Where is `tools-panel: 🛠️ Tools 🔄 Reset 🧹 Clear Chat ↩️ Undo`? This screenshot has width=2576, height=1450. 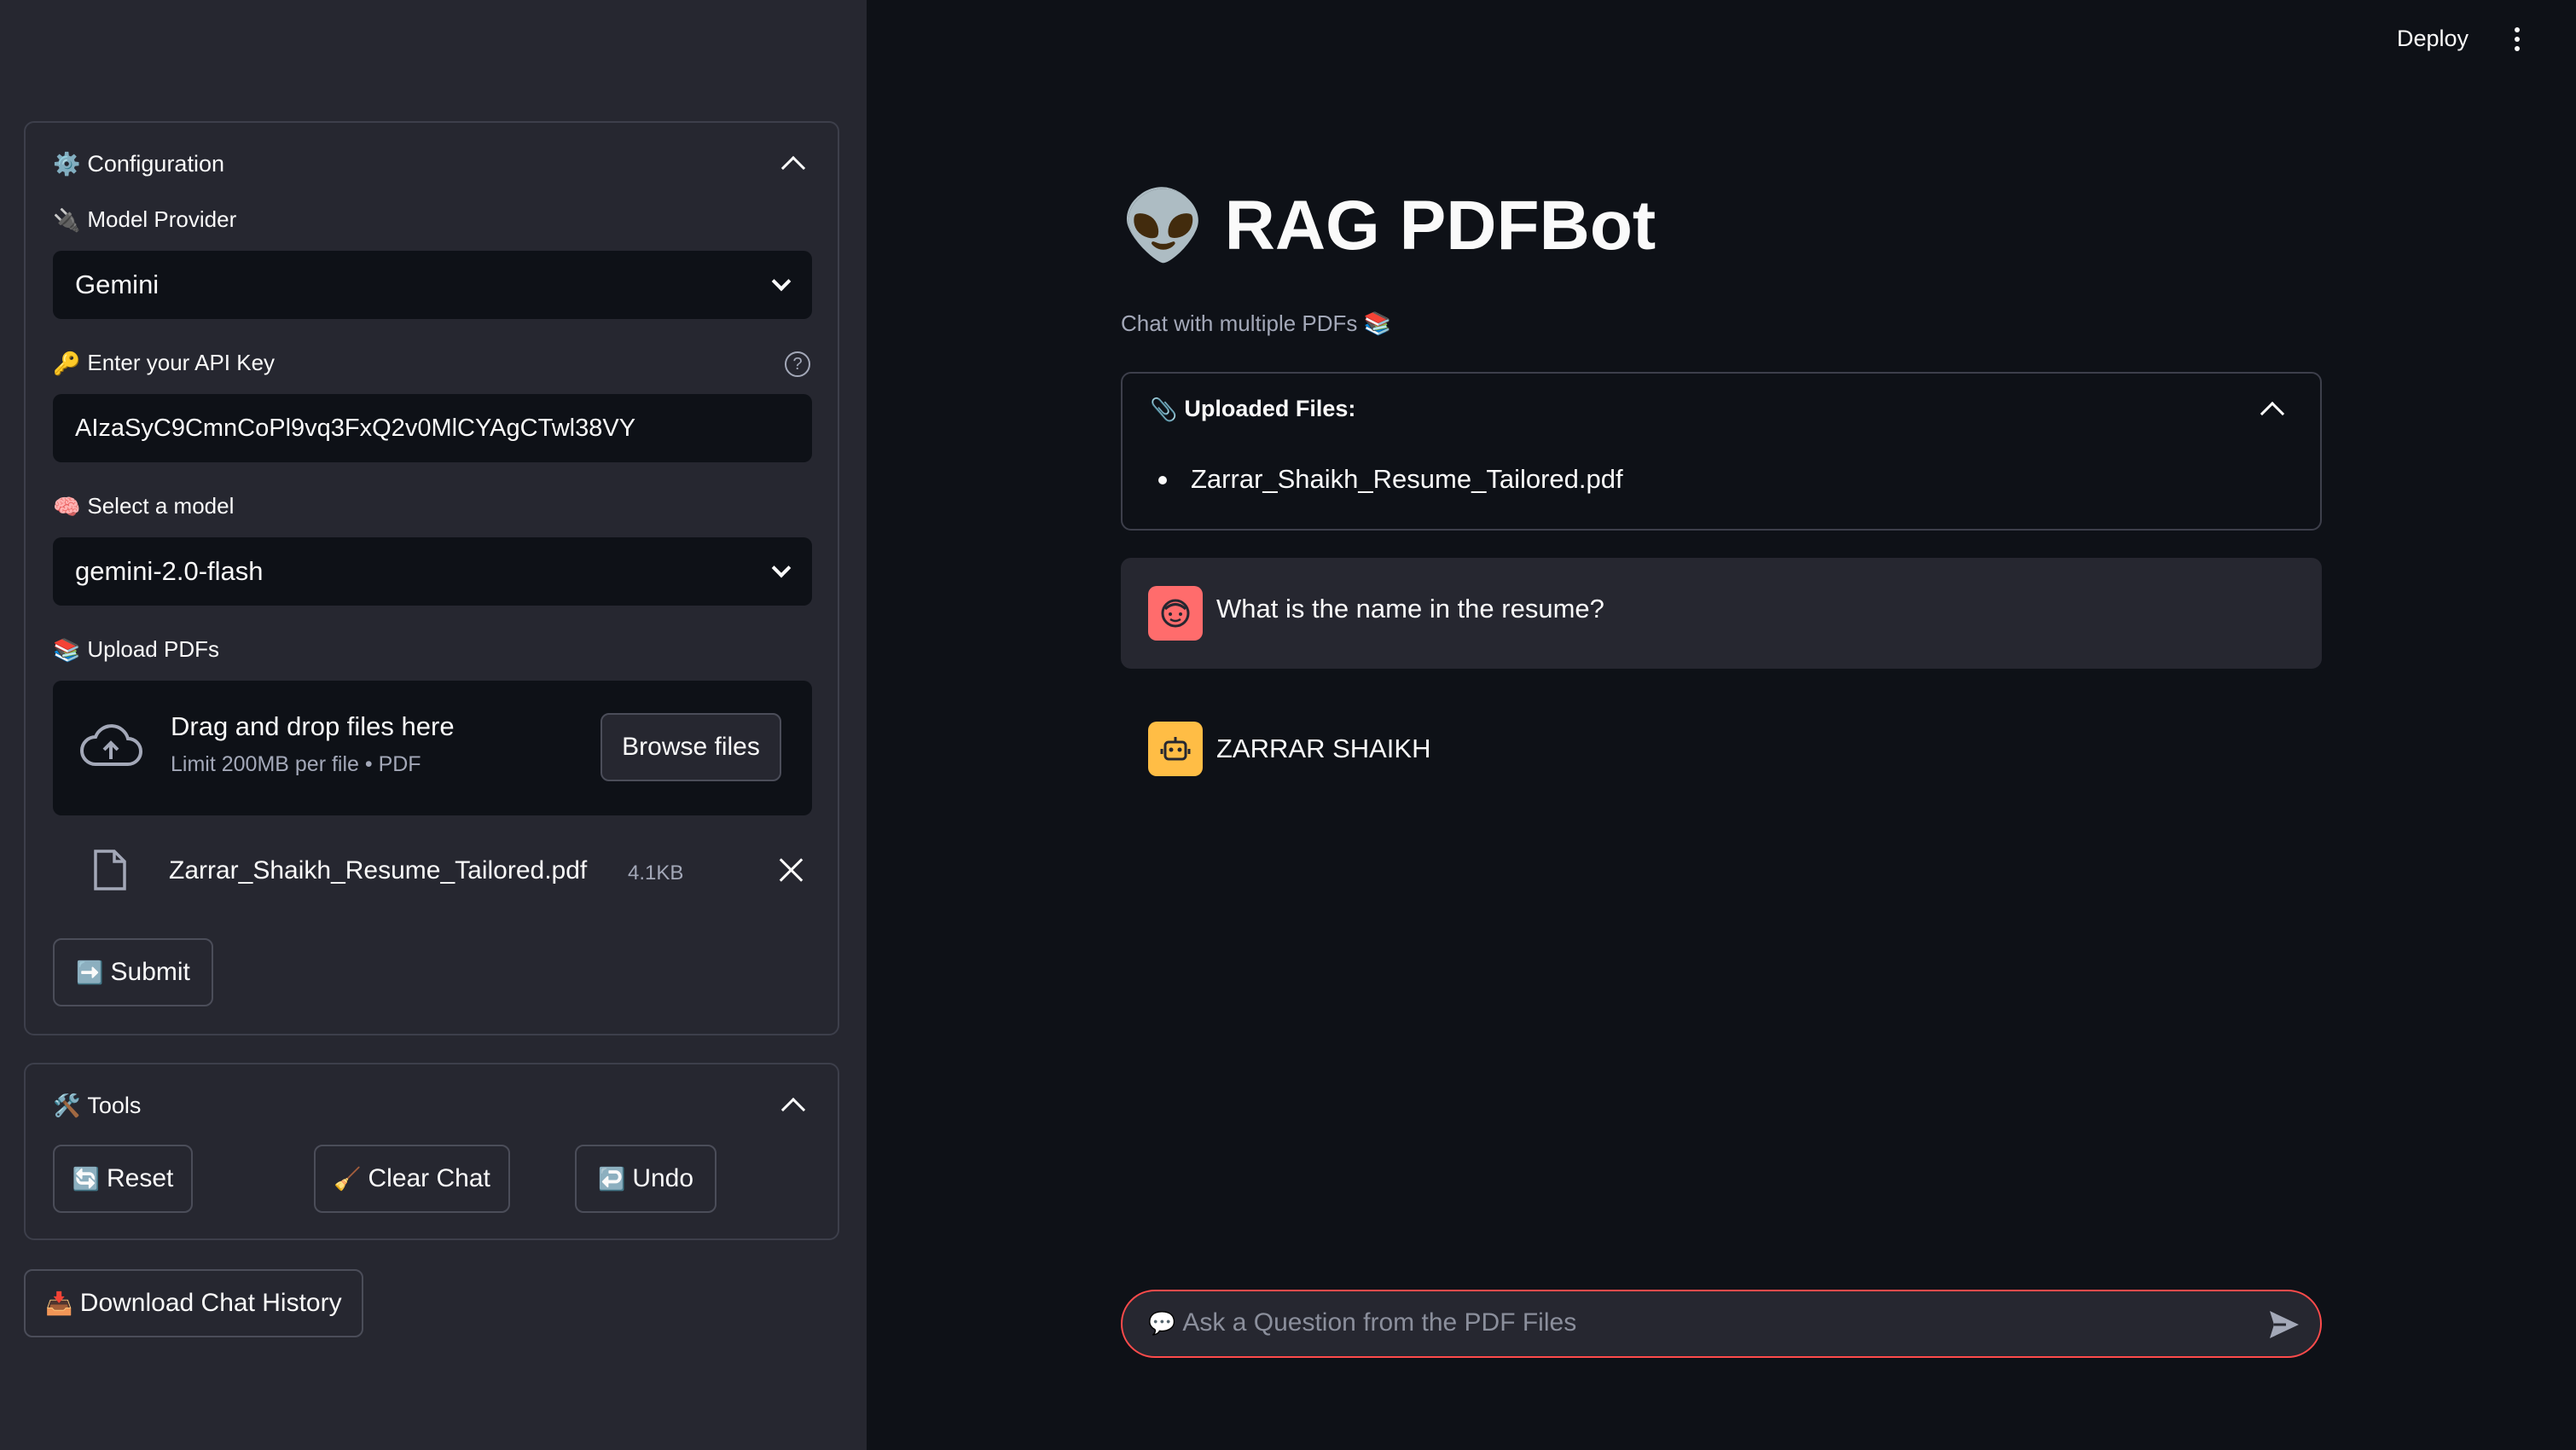
tools-panel: 🛠️ Tools 🔄 Reset 🧹 Clear Chat ↩️ Undo is located at coordinates (431, 1151).